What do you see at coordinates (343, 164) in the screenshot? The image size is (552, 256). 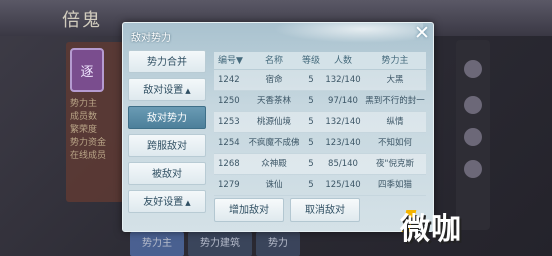 I see `cell-members: 85/140` at bounding box center [343, 164].